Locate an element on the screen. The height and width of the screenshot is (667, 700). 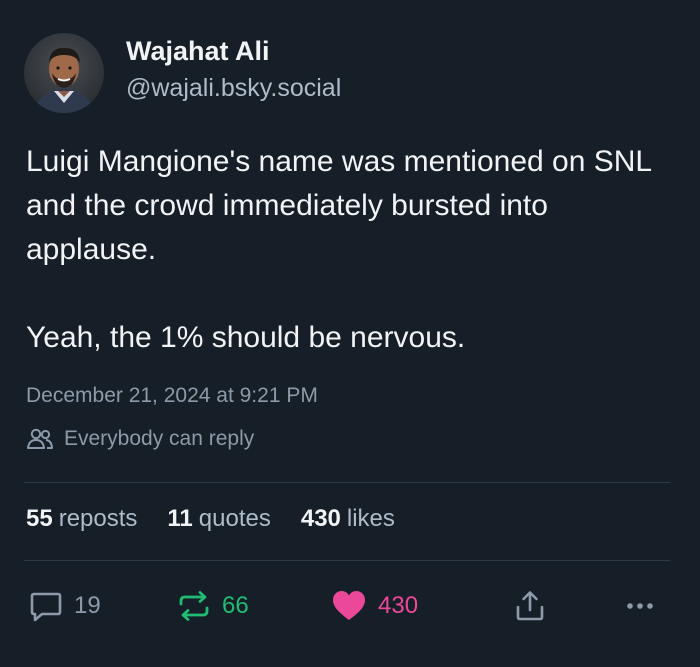
display-name: Wajahat Ali is located at coordinates (233, 51).